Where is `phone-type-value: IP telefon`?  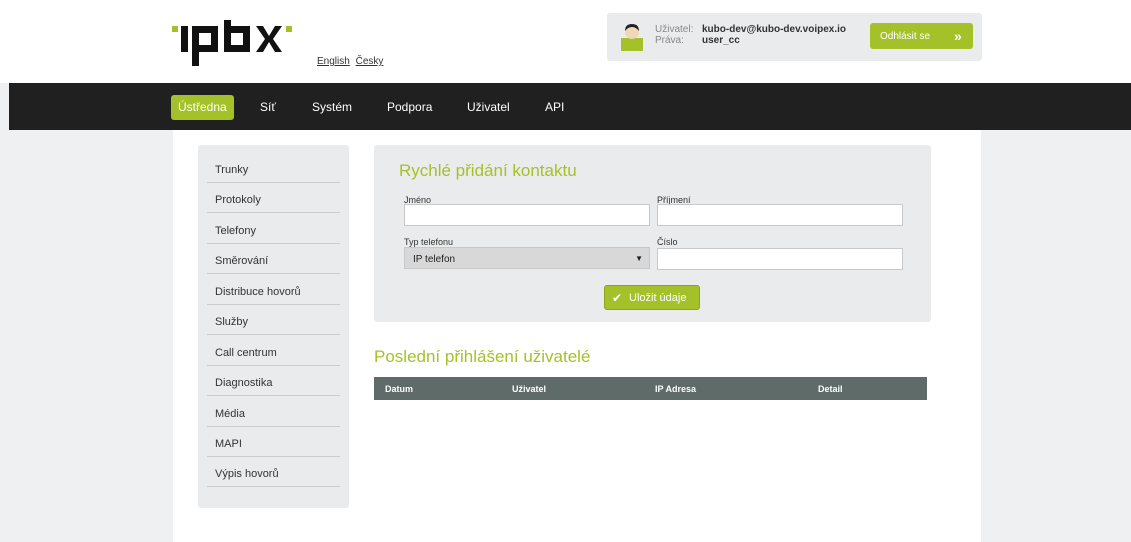 phone-type-value: IP telefon is located at coordinates (434, 259).